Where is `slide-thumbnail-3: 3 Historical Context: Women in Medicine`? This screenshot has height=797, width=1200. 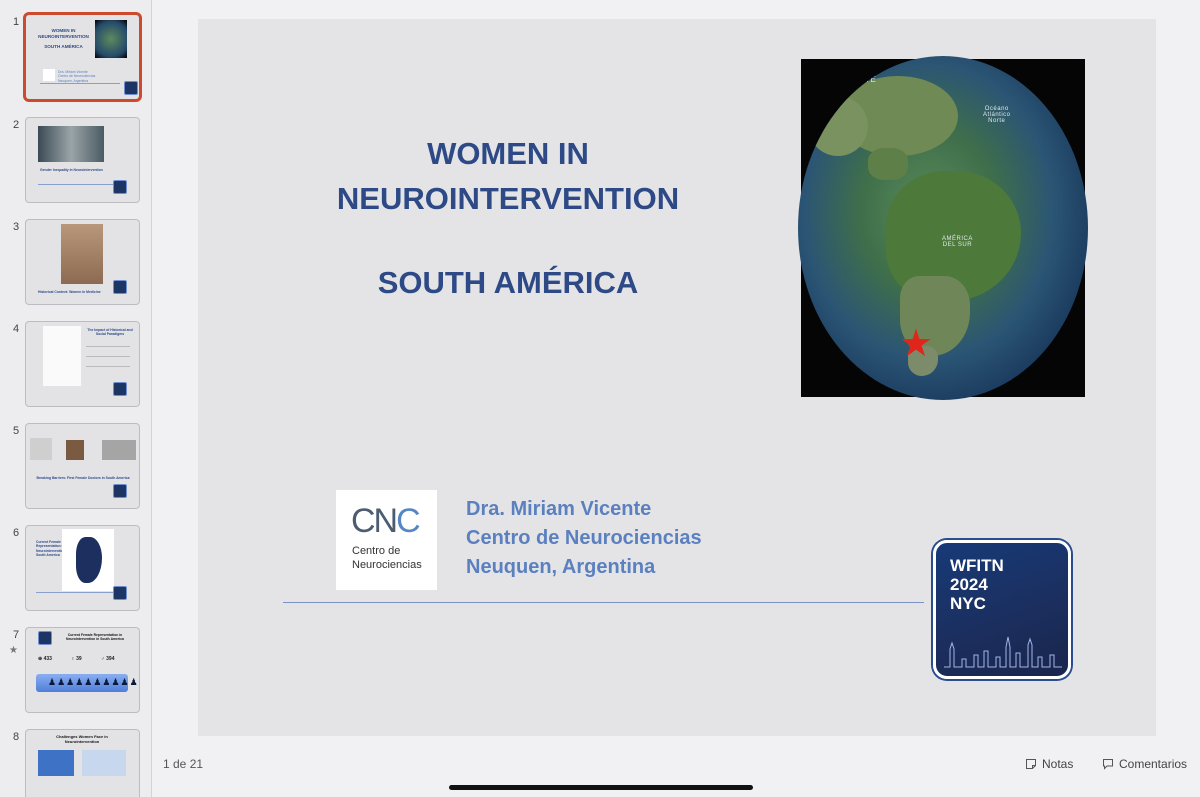
slide-thumbnail-3: 3 Historical Context: Women in Medicine is located at coordinates (75, 264).